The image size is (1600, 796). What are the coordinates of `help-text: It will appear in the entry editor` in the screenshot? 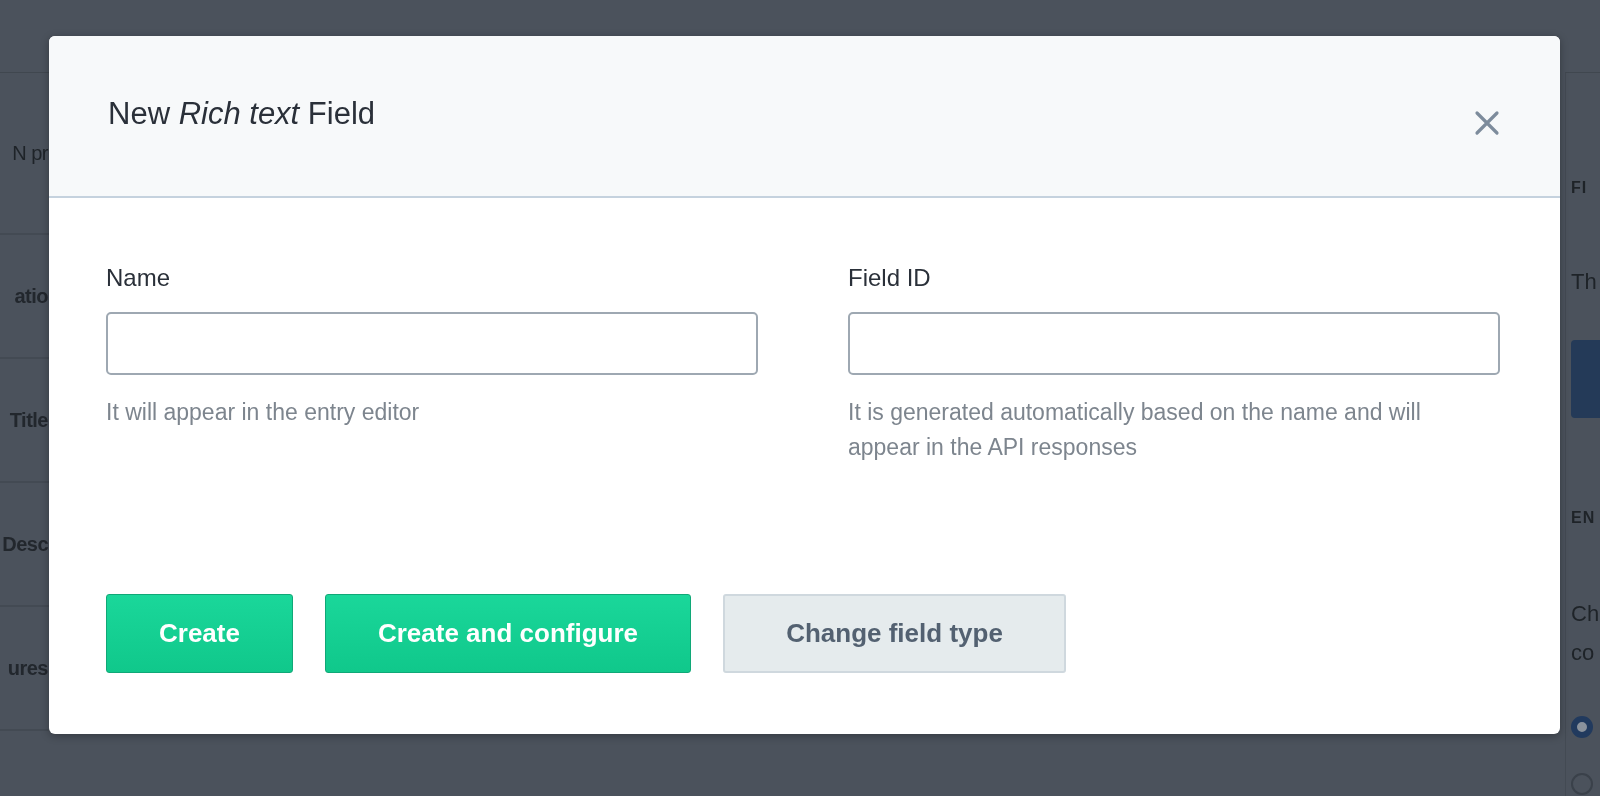 It's located at (263, 412).